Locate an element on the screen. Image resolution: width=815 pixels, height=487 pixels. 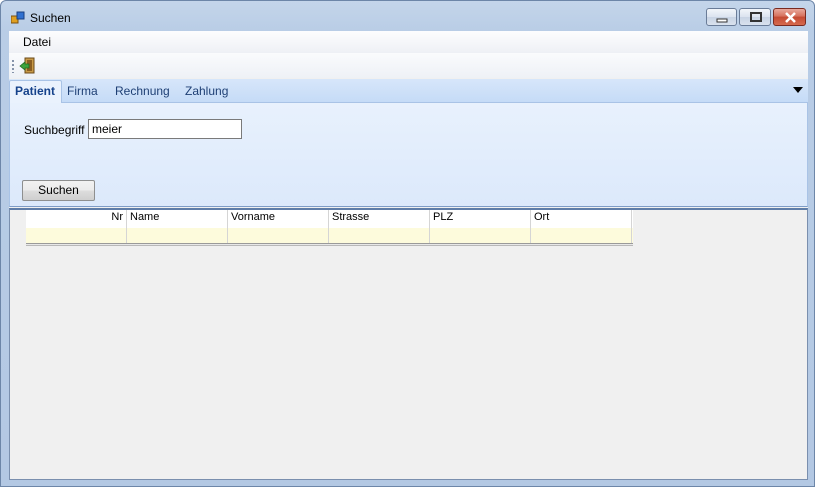
maximize-icon is located at coordinates (756, 17).